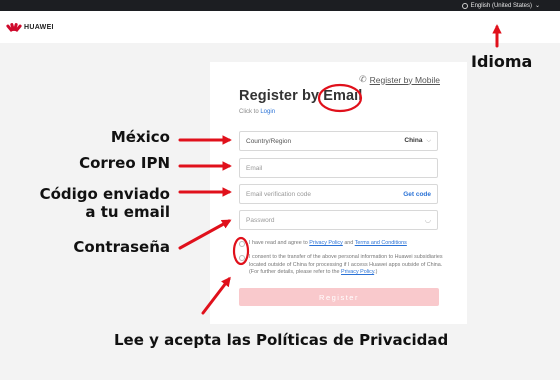  What do you see at coordinates (127, 212) in the screenshot?
I see `annotation-codigo-line2: a tu email` at bounding box center [127, 212].